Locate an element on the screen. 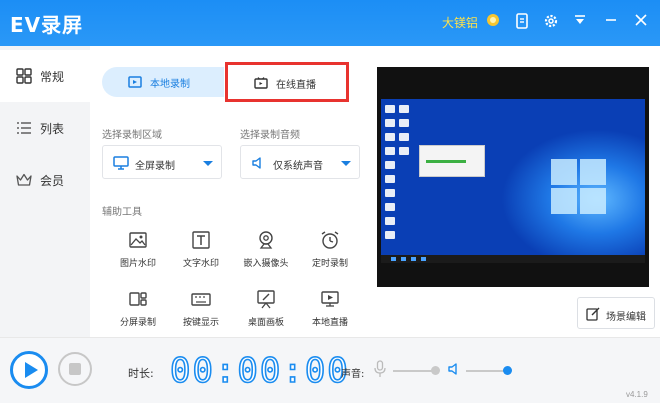 This screenshot has width=660, height=403. local-live-icon is located at coordinates (330, 299).